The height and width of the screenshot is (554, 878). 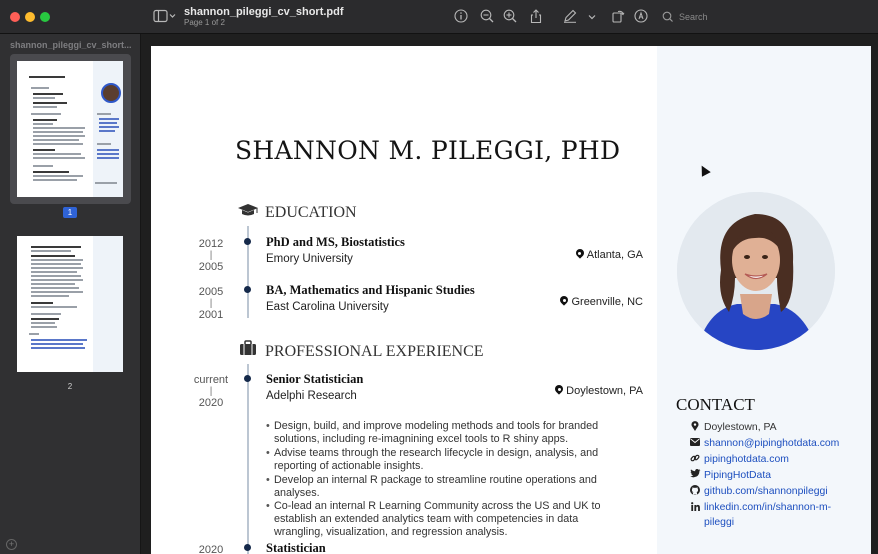 What do you see at coordinates (248, 212) in the screenshot?
I see `graduation-cap-icon` at bounding box center [248, 212].